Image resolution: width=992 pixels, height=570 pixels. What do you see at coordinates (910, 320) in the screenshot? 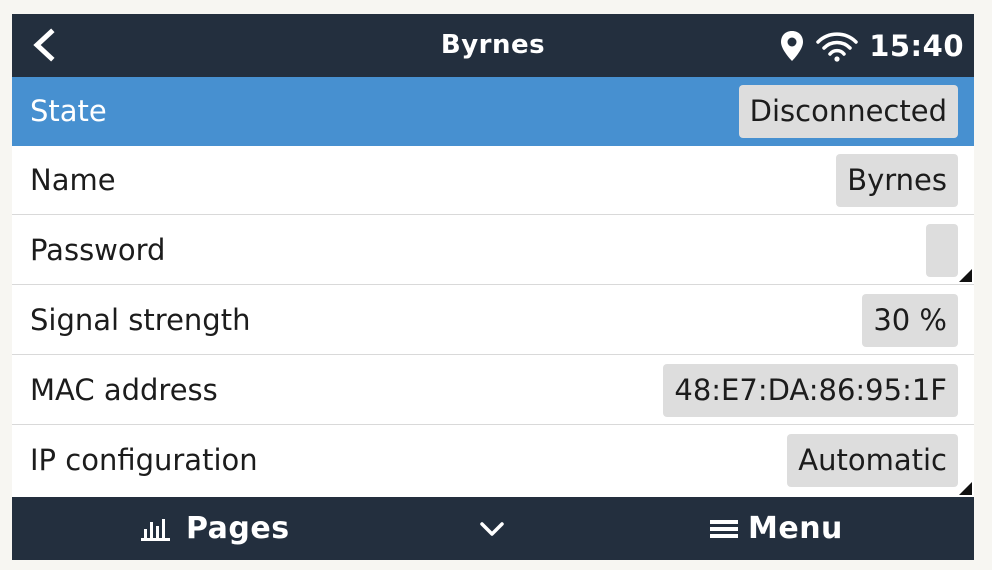
I see `signal-strength-value: 30 %` at bounding box center [910, 320].